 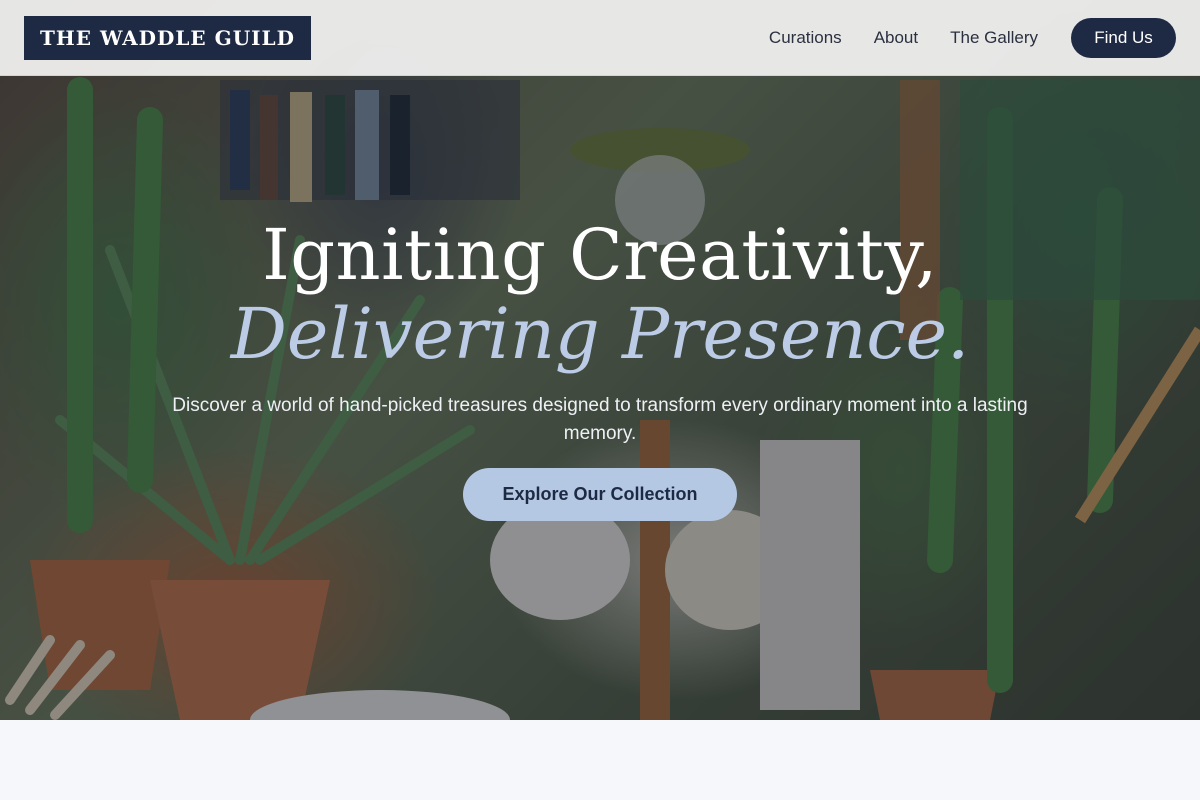 I want to click on explore-collection-button: Explore Our Collection, so click(x=600, y=494).